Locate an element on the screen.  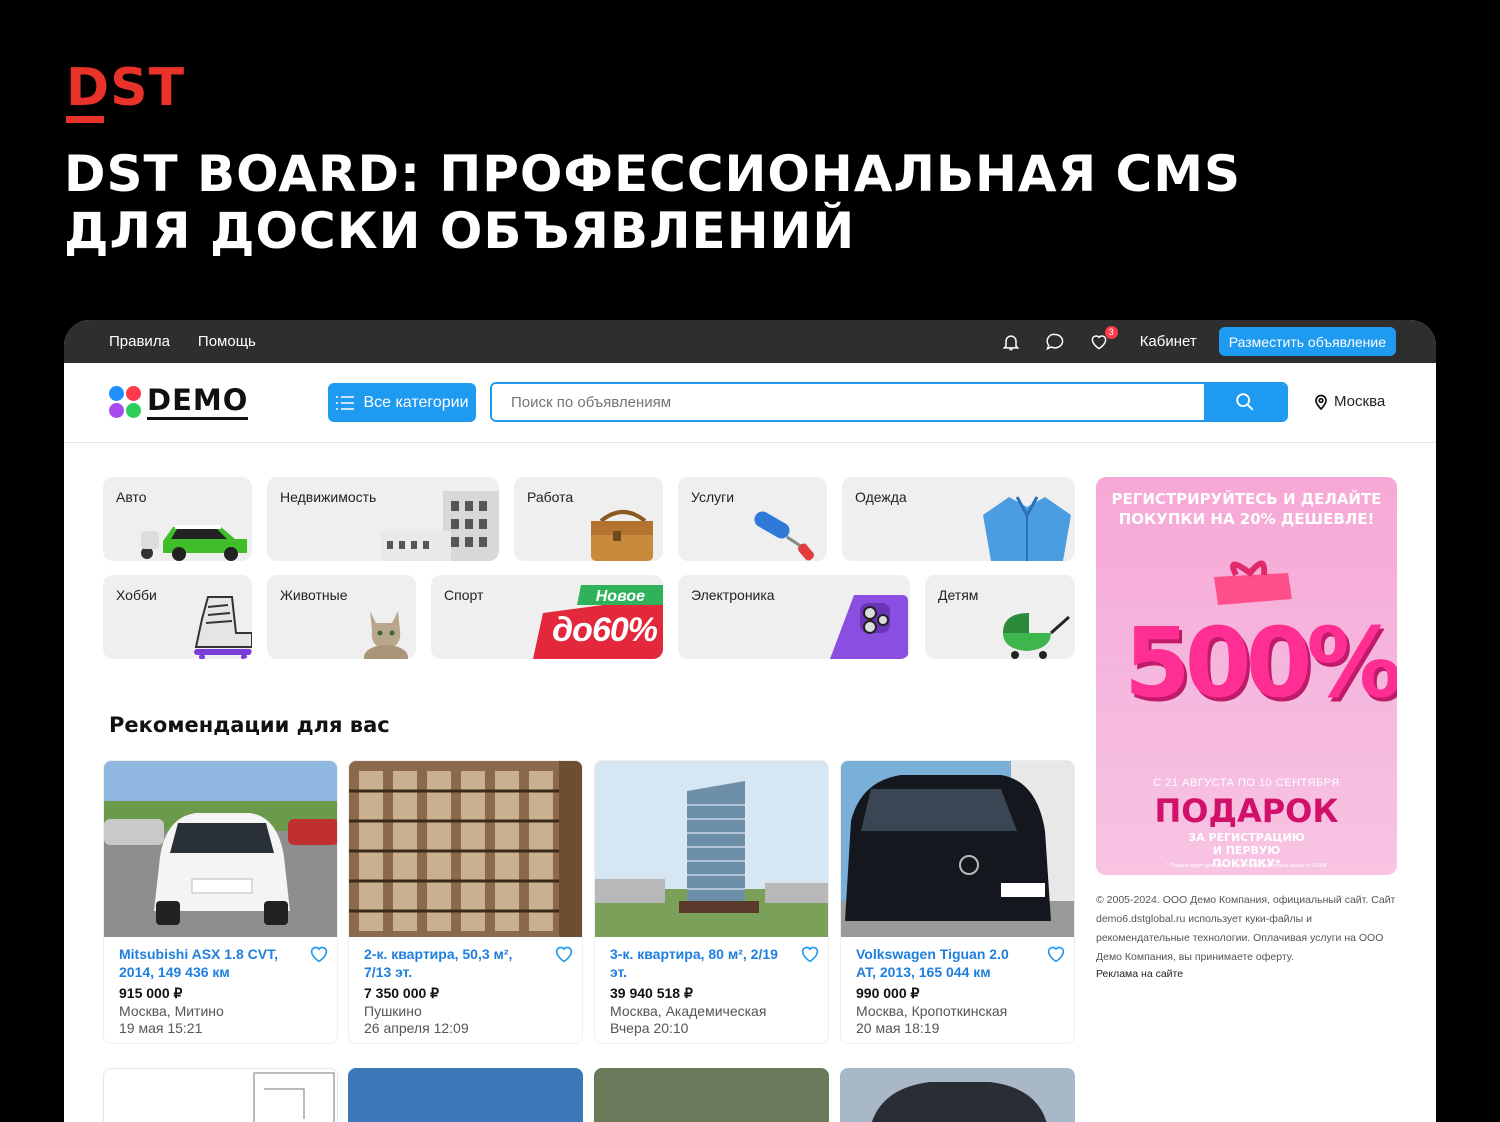
listing-title: 3-к. квартира, 80 м², 2/19 эт. is located at coordinates (711, 964).